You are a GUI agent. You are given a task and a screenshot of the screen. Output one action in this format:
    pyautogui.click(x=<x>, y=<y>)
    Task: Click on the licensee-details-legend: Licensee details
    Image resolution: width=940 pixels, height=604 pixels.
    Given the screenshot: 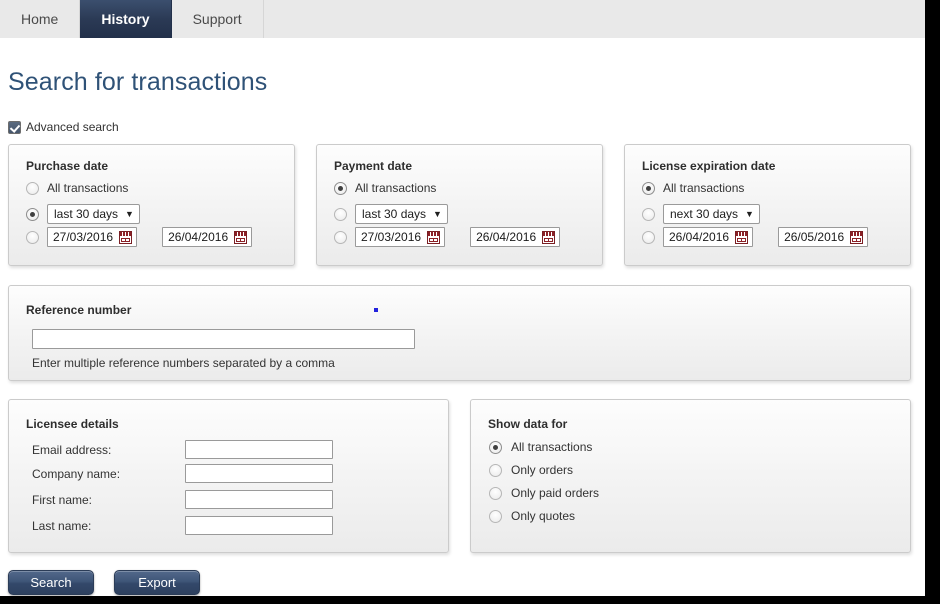 What is the action you would take?
    pyautogui.click(x=72, y=424)
    